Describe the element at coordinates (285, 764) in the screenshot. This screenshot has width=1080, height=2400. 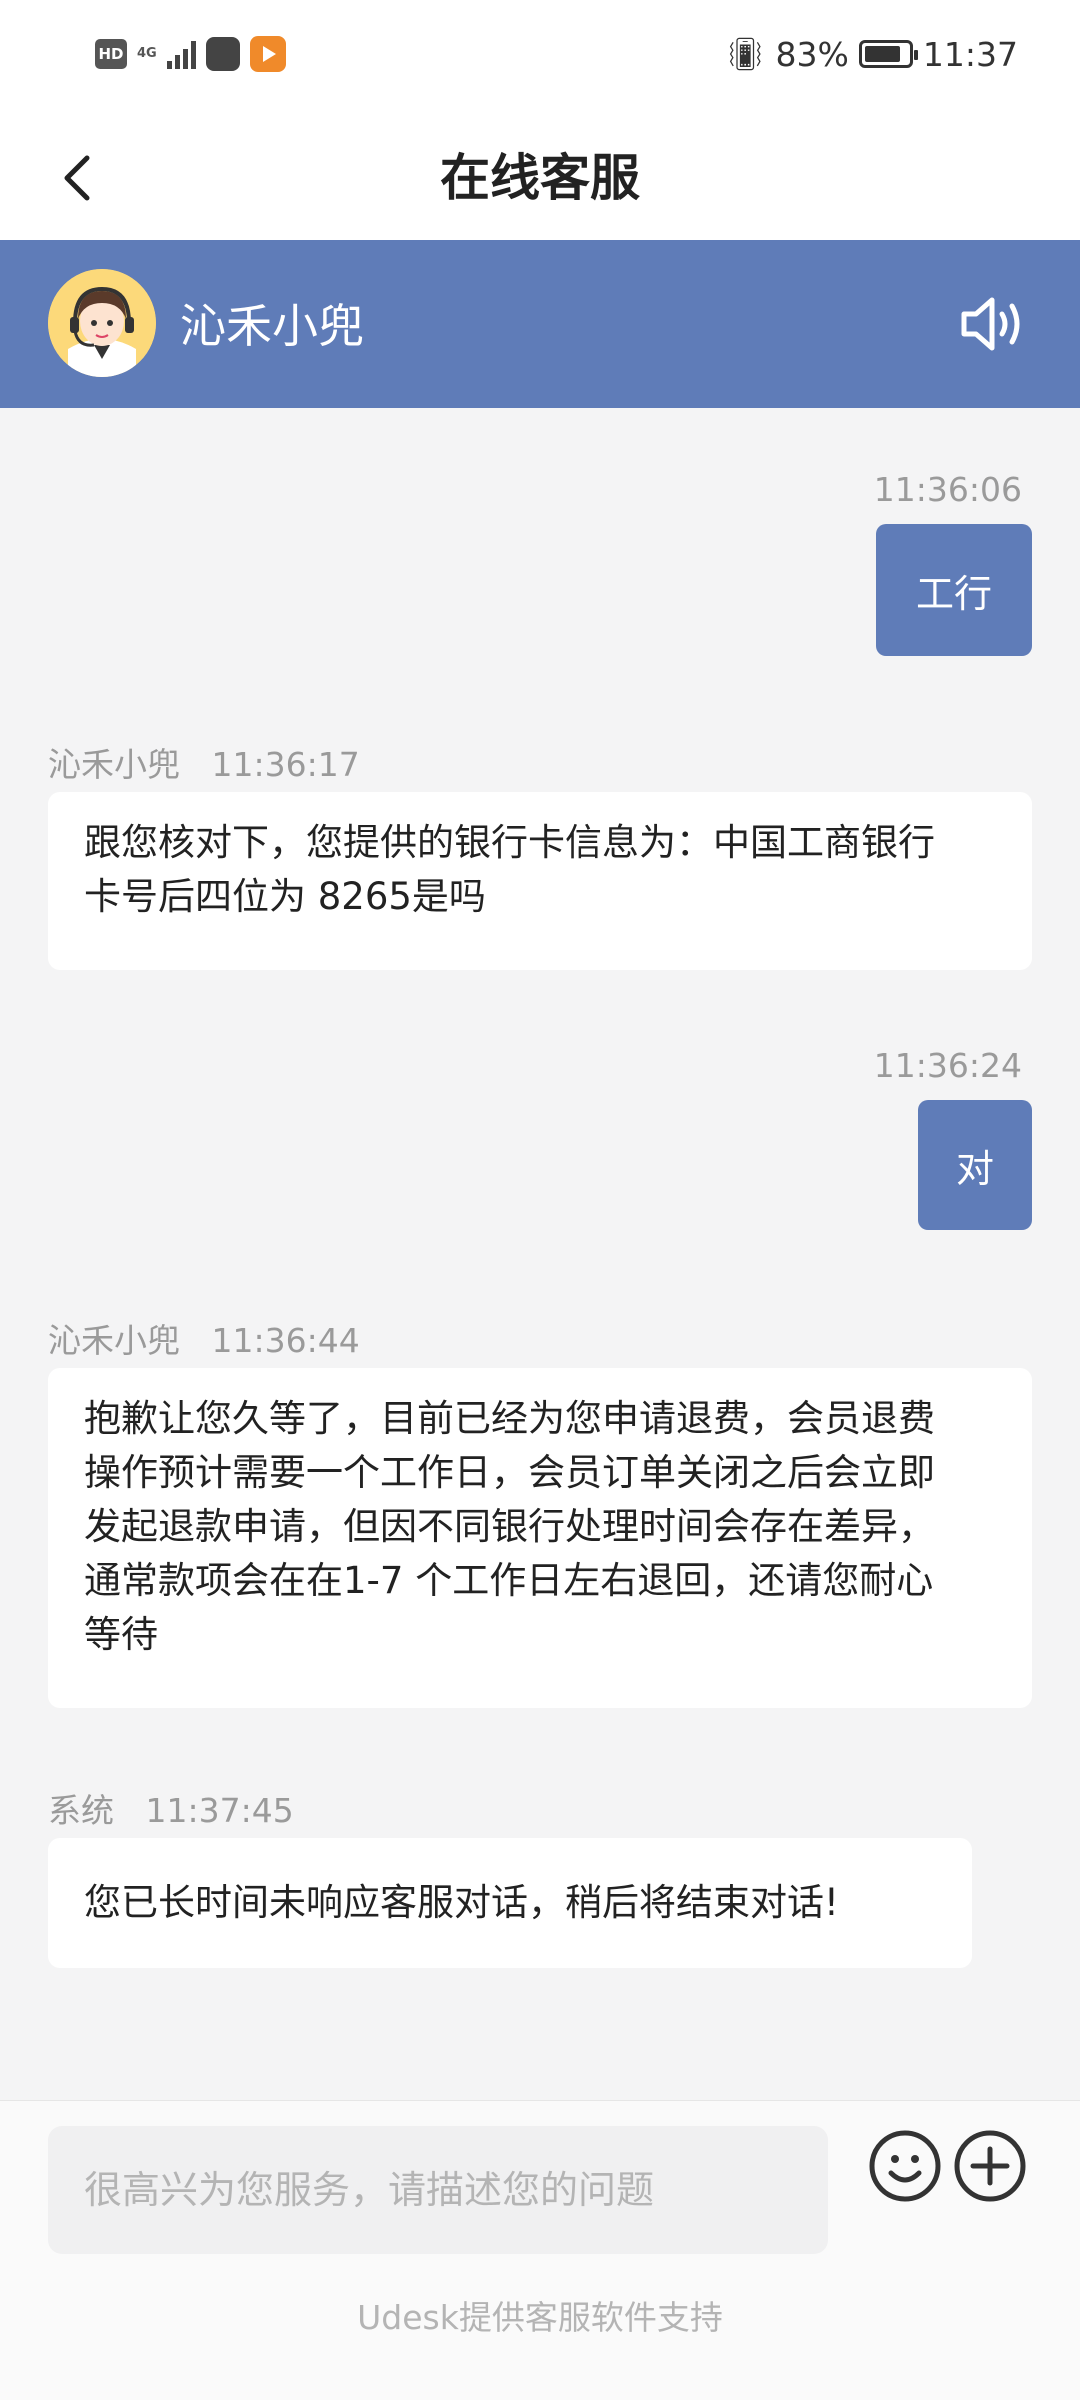
I see `message-timestamp: 11:36:17` at that location.